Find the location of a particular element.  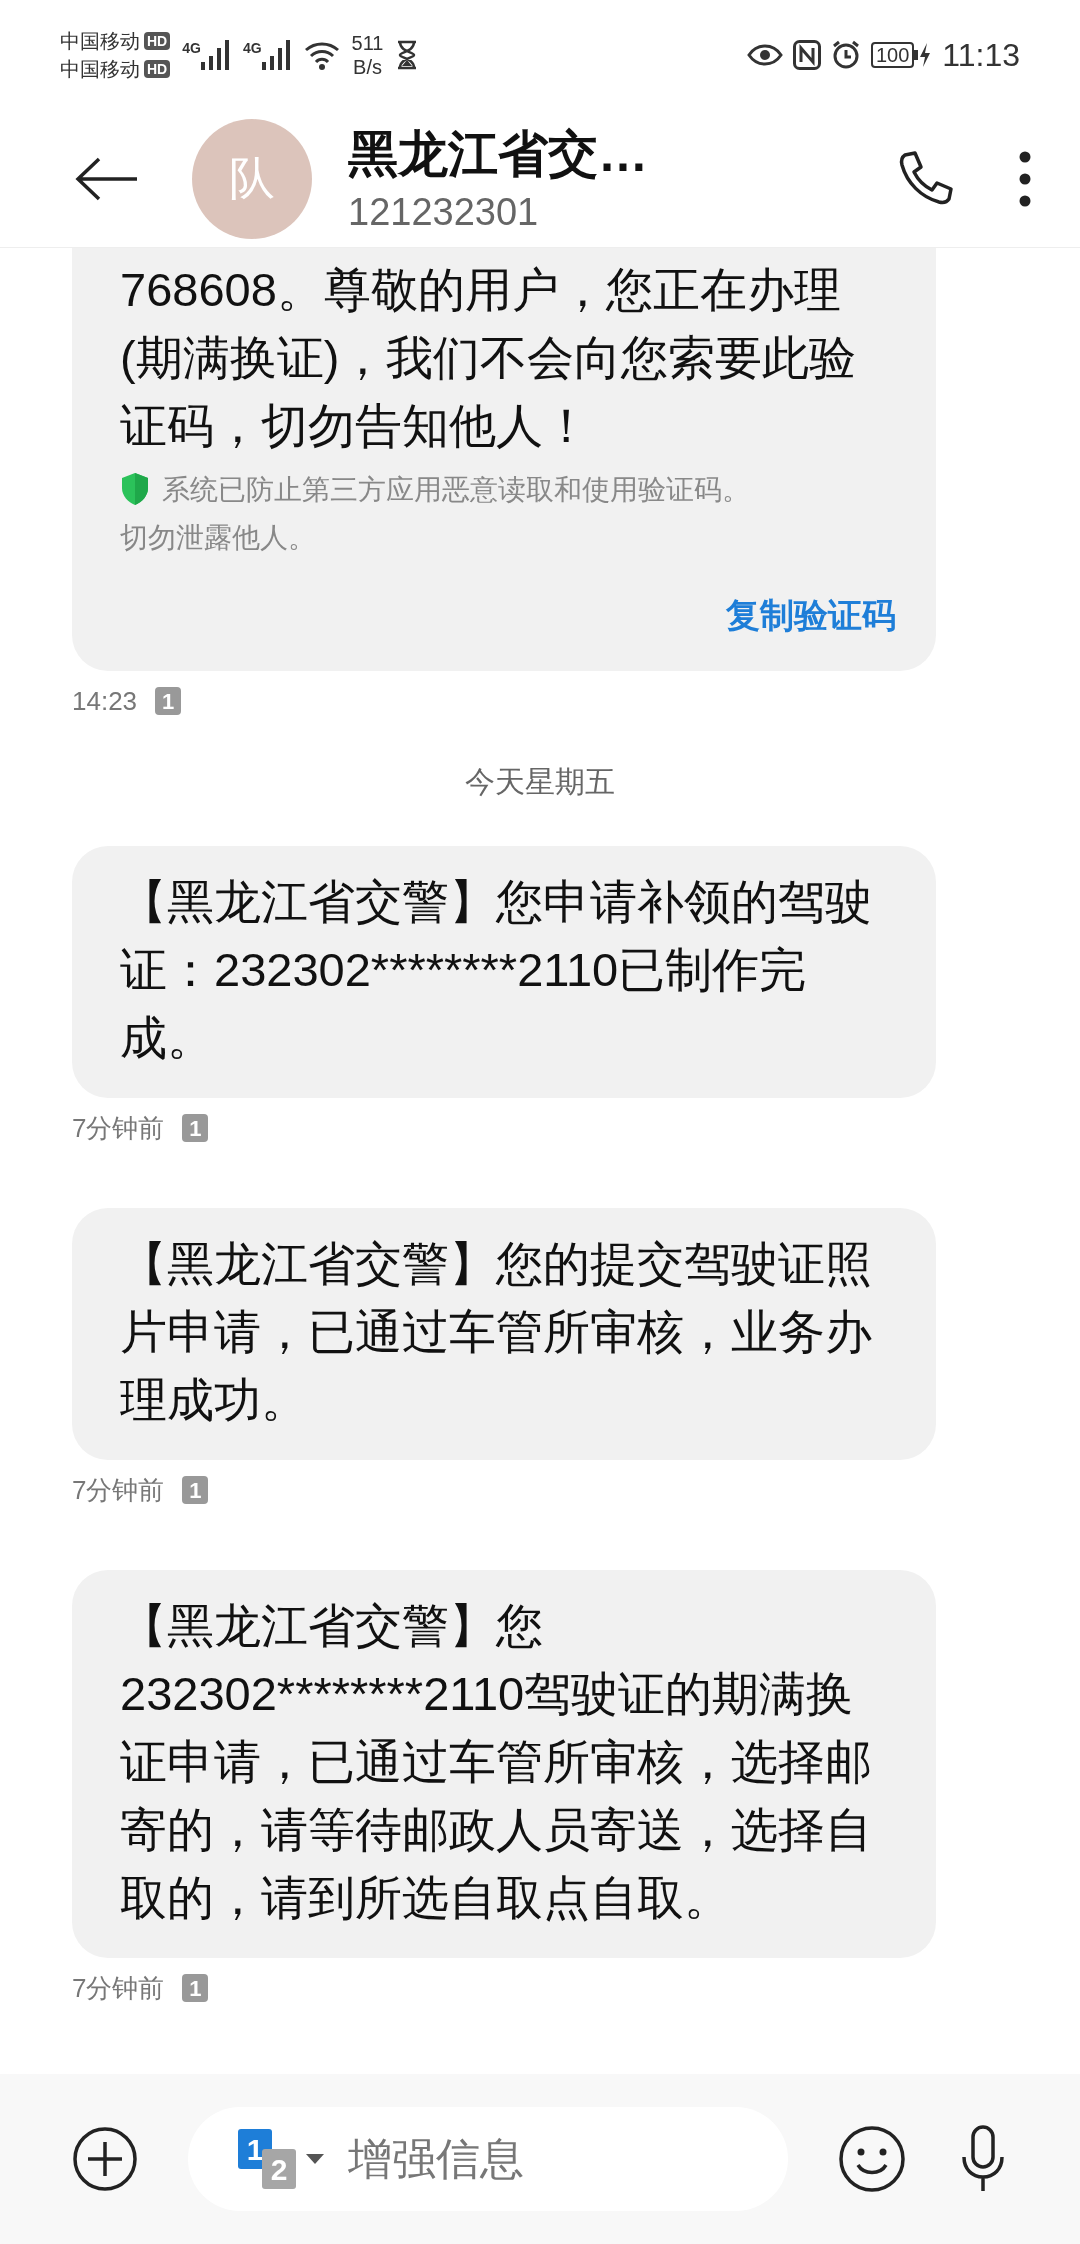

hourglass-icon is located at coordinates (406, 55).